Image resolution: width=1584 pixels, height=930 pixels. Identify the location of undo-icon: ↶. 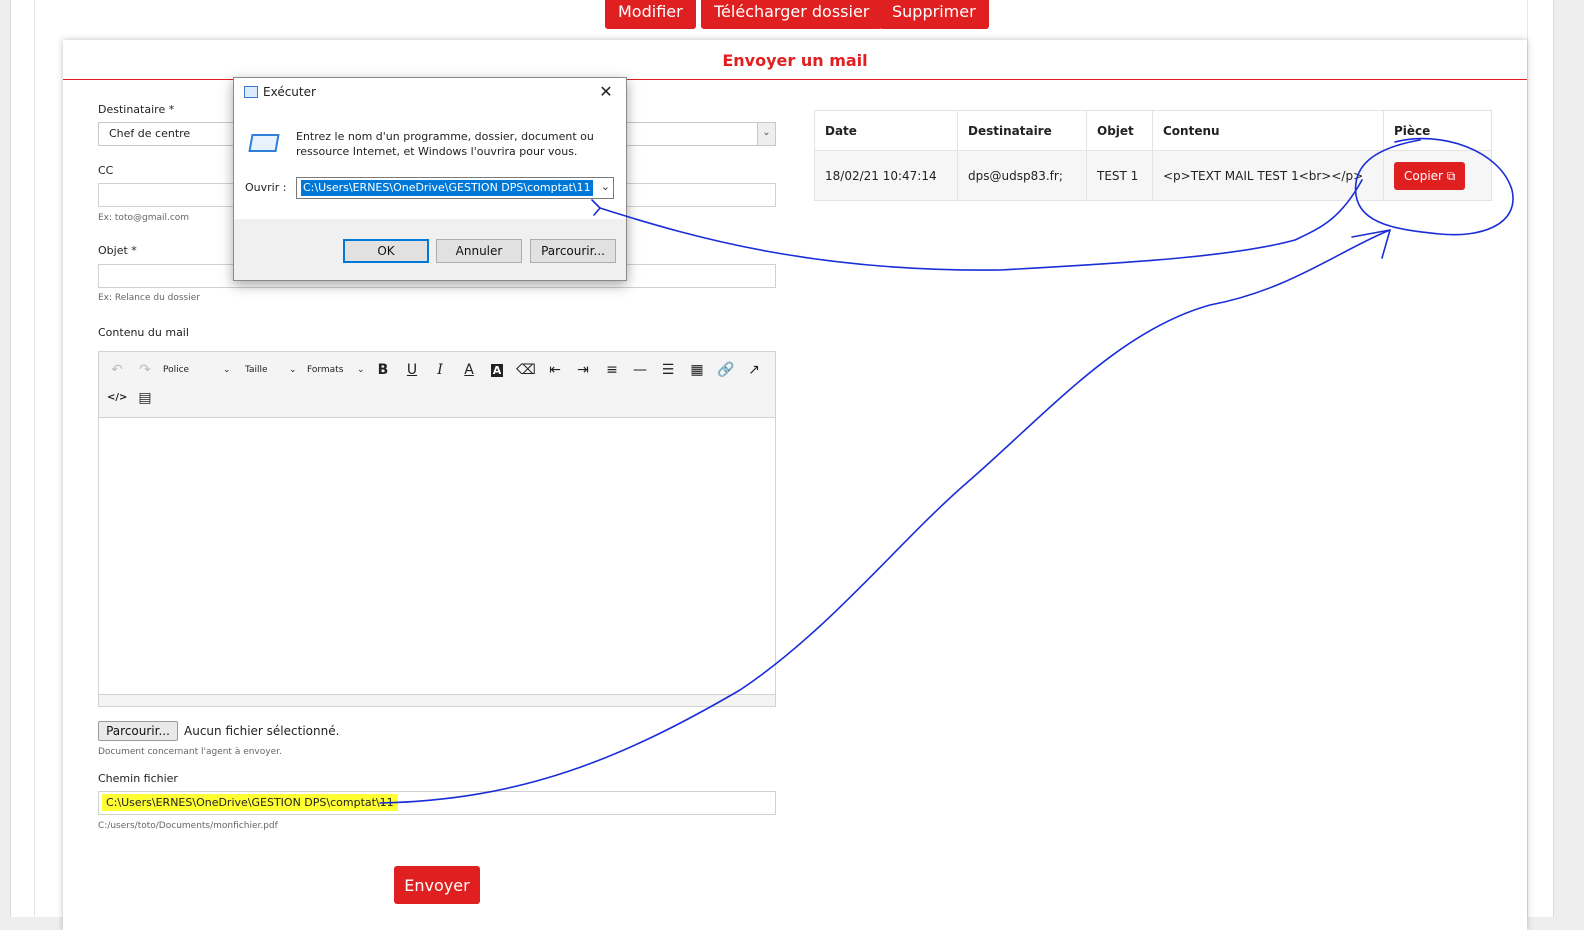
(117, 370).